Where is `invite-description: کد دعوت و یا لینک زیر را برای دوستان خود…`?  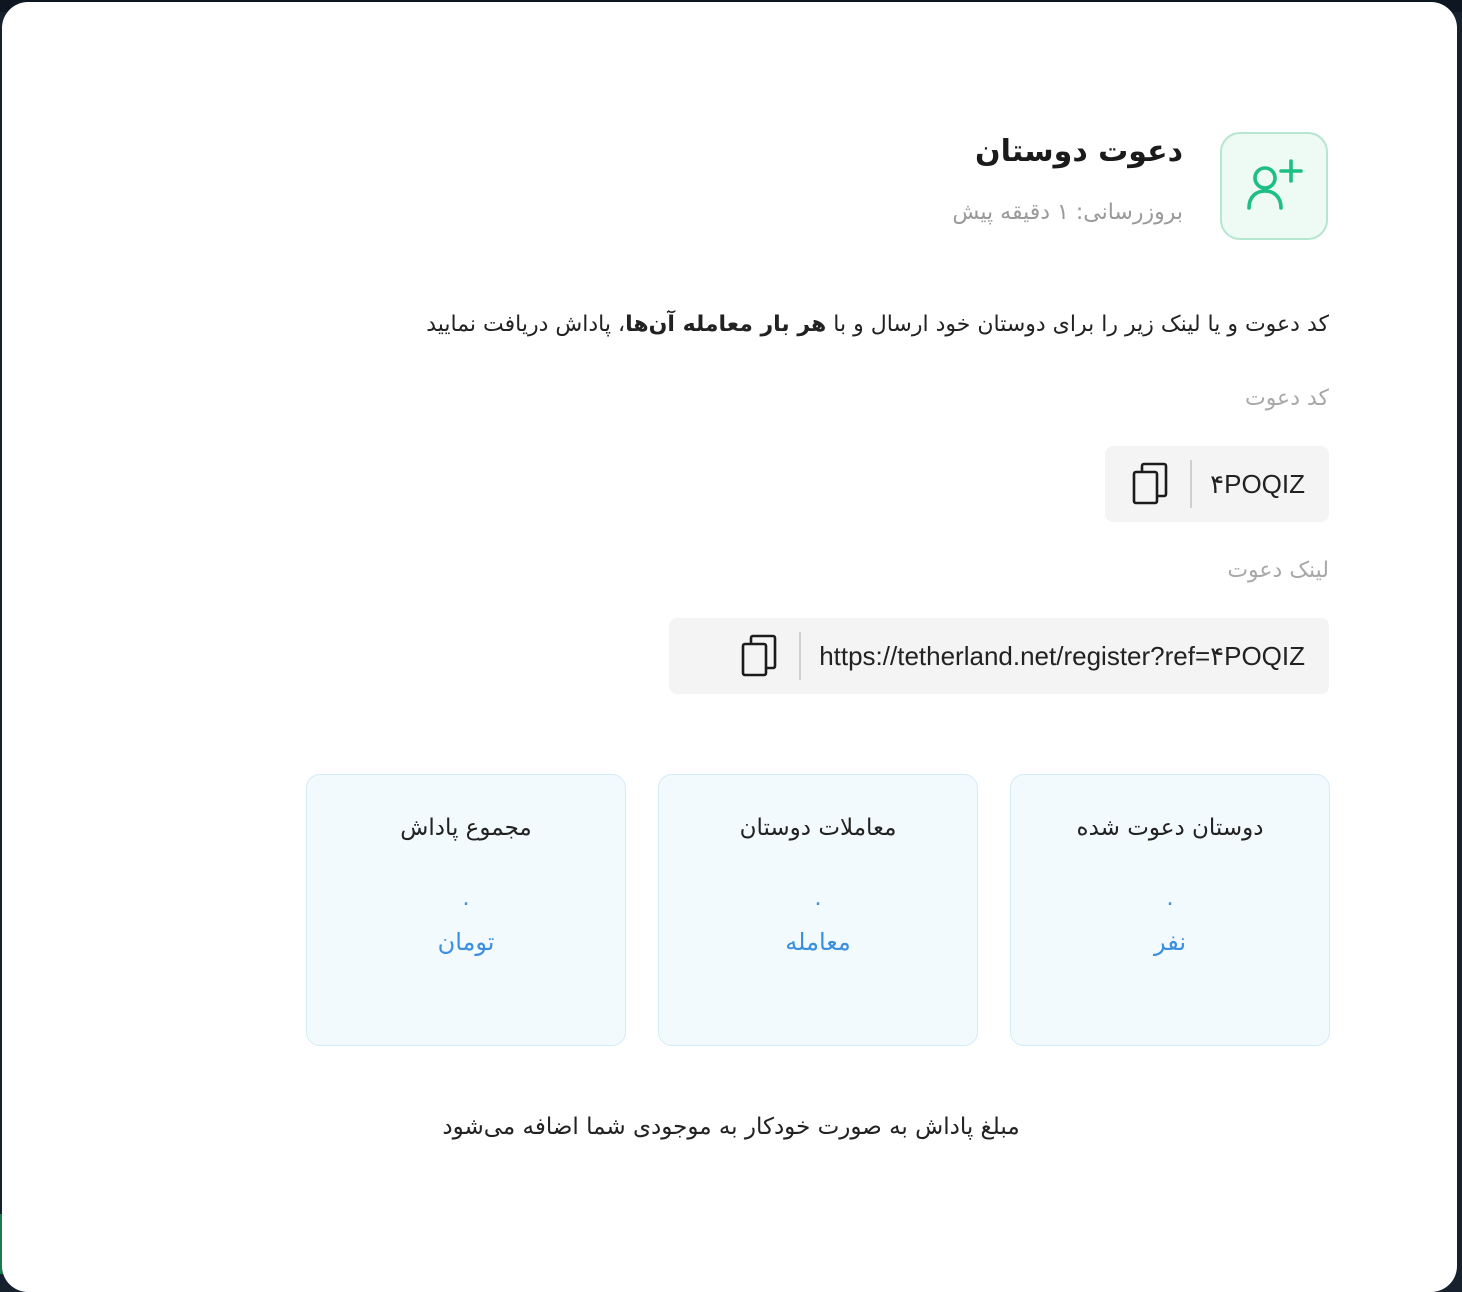
invite-description: کد دعوت و یا لینک زیر را برای دوستان خود… is located at coordinates (877, 324).